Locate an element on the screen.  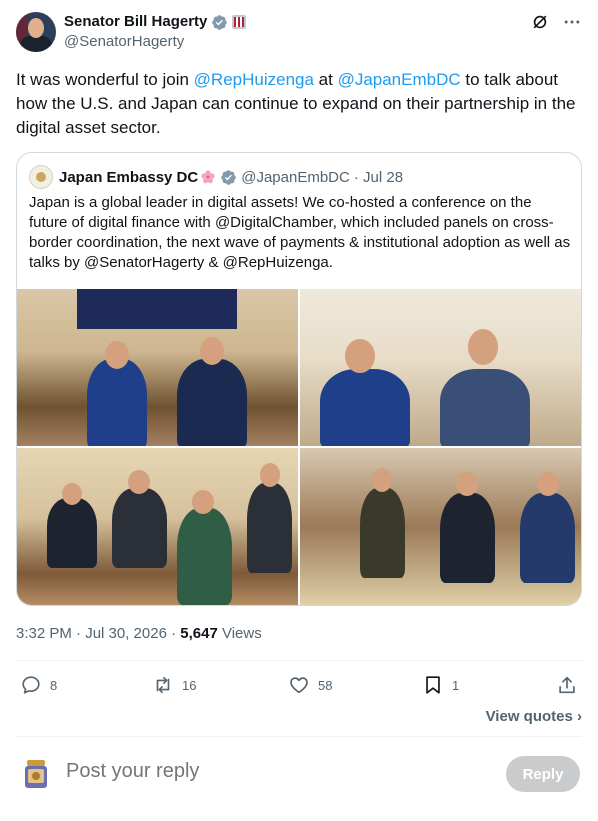
quoted-handle: @JapanEmbDC is located at coordinates (295, 177).